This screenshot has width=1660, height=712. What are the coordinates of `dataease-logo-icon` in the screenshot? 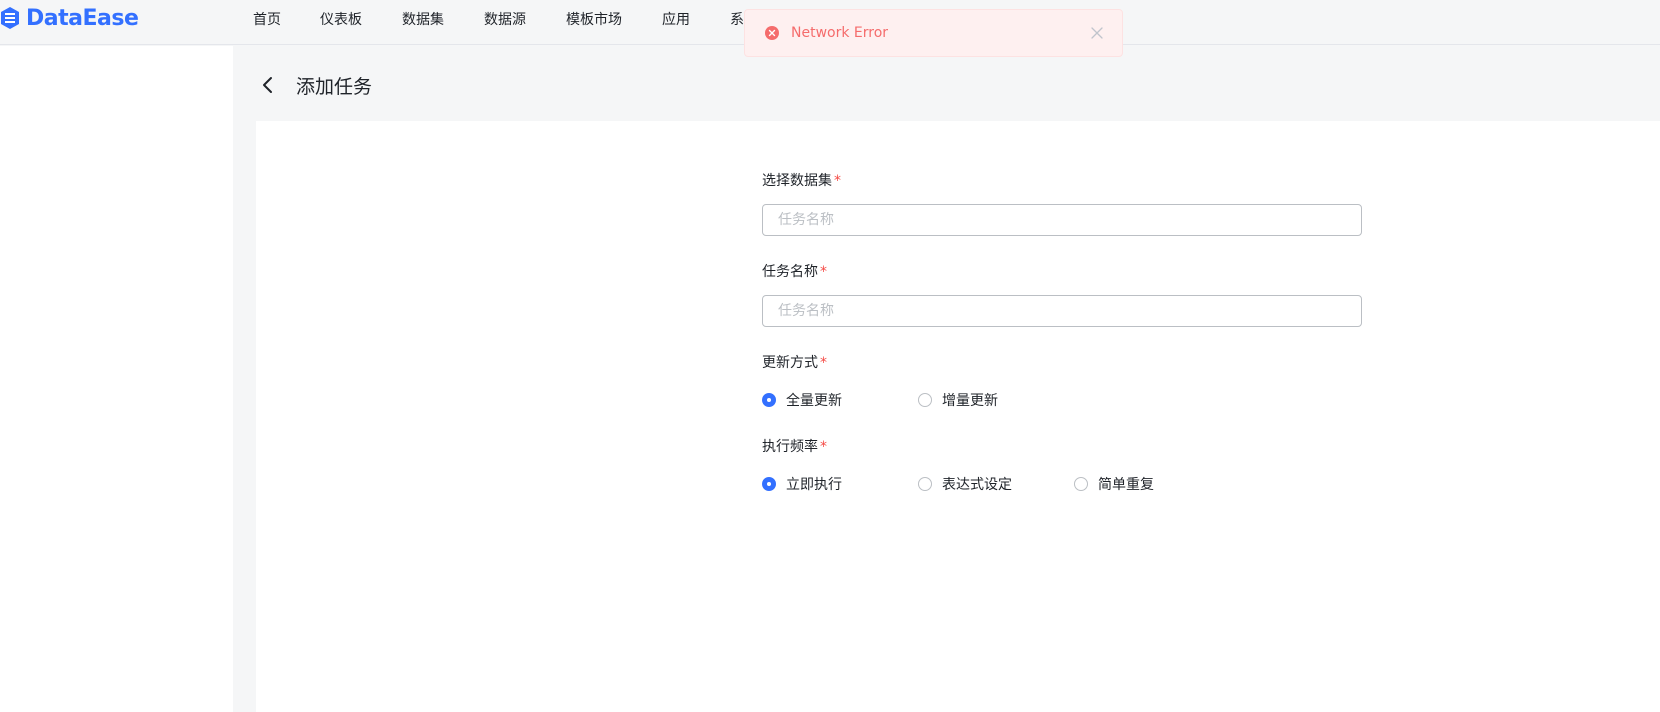 It's located at (10, 18).